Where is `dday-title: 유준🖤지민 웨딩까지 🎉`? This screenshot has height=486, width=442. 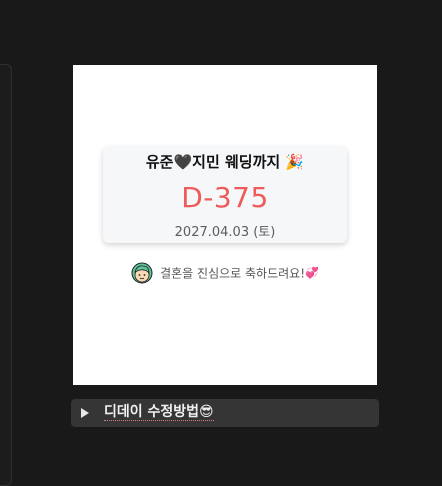 dday-title: 유준🖤지민 웨딩까지 🎉 is located at coordinates (225, 161).